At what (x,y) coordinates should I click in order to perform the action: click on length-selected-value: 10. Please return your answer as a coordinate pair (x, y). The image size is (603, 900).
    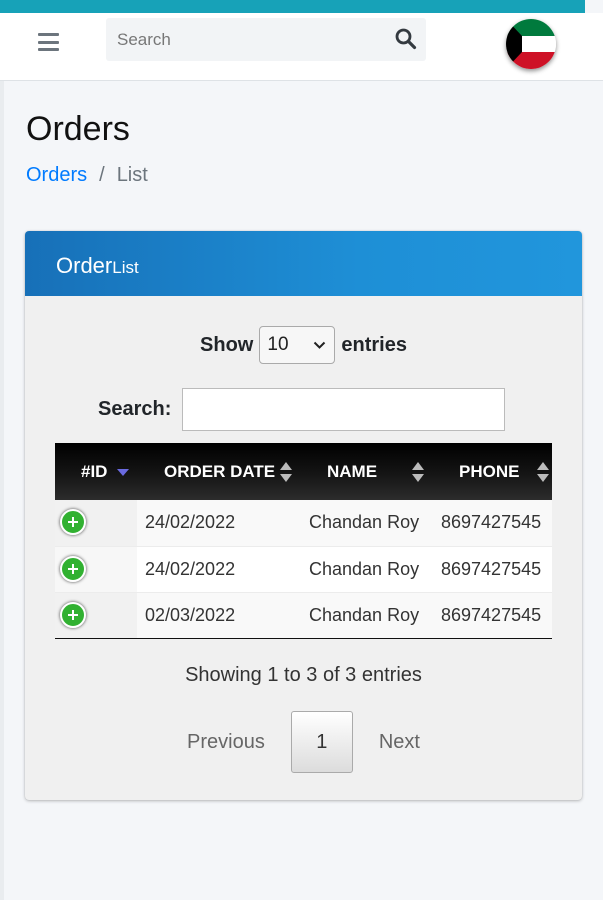
    Looking at the image, I should click on (278, 344).